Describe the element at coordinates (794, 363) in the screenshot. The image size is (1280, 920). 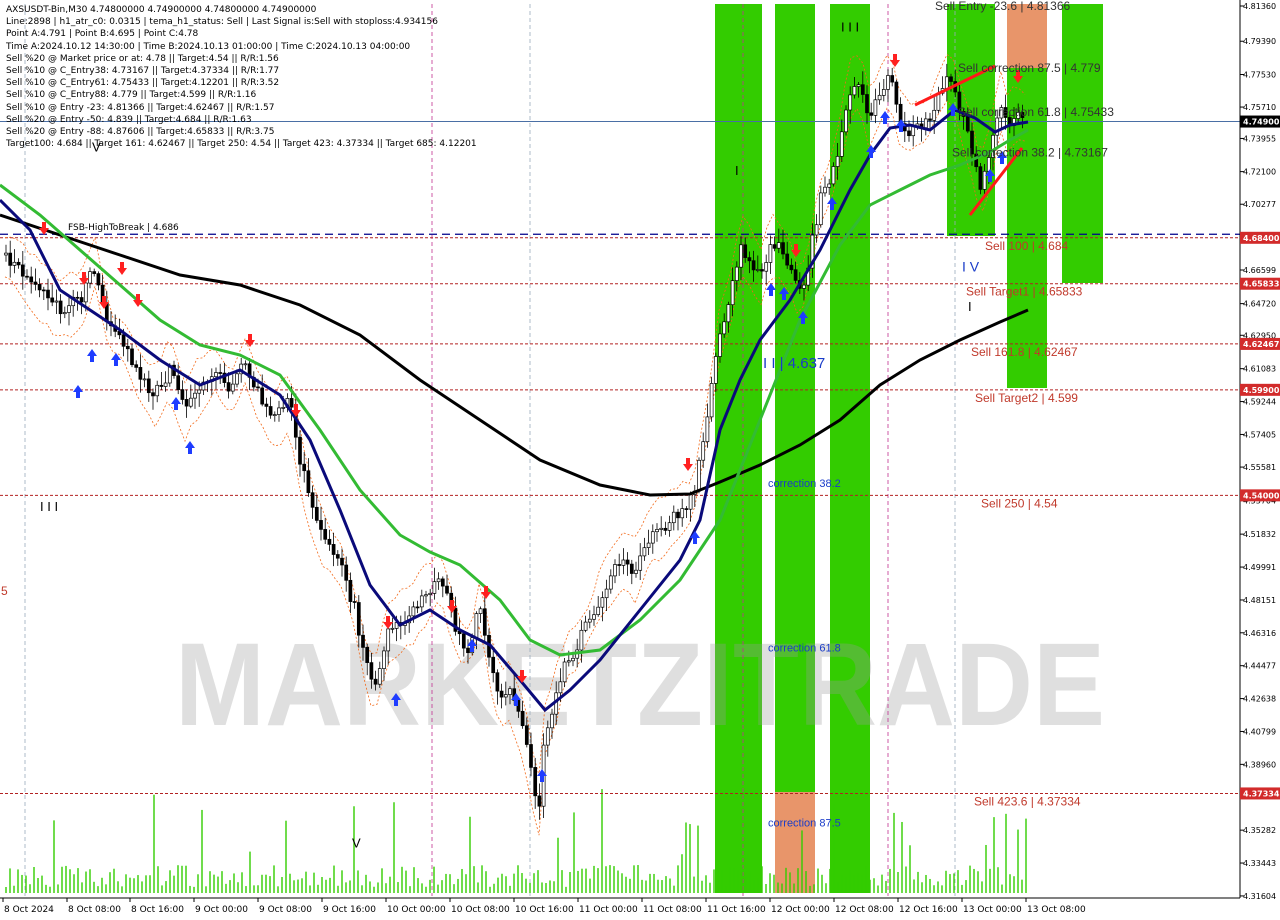
I see `wave-label: I I | 4.637` at that location.